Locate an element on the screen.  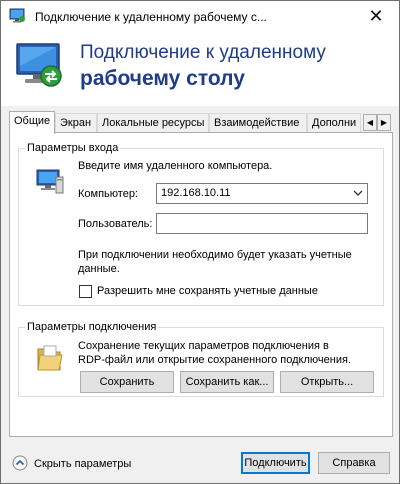
username-input is located at coordinates (262, 223).